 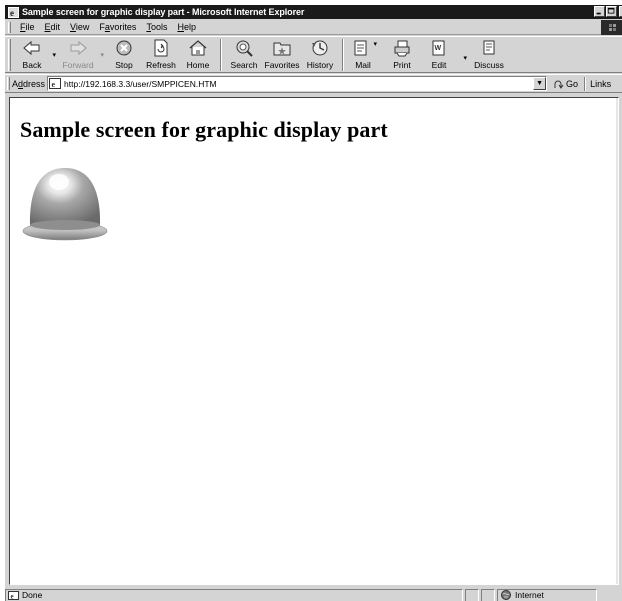 I want to click on minimize-button, so click(x=599, y=11).